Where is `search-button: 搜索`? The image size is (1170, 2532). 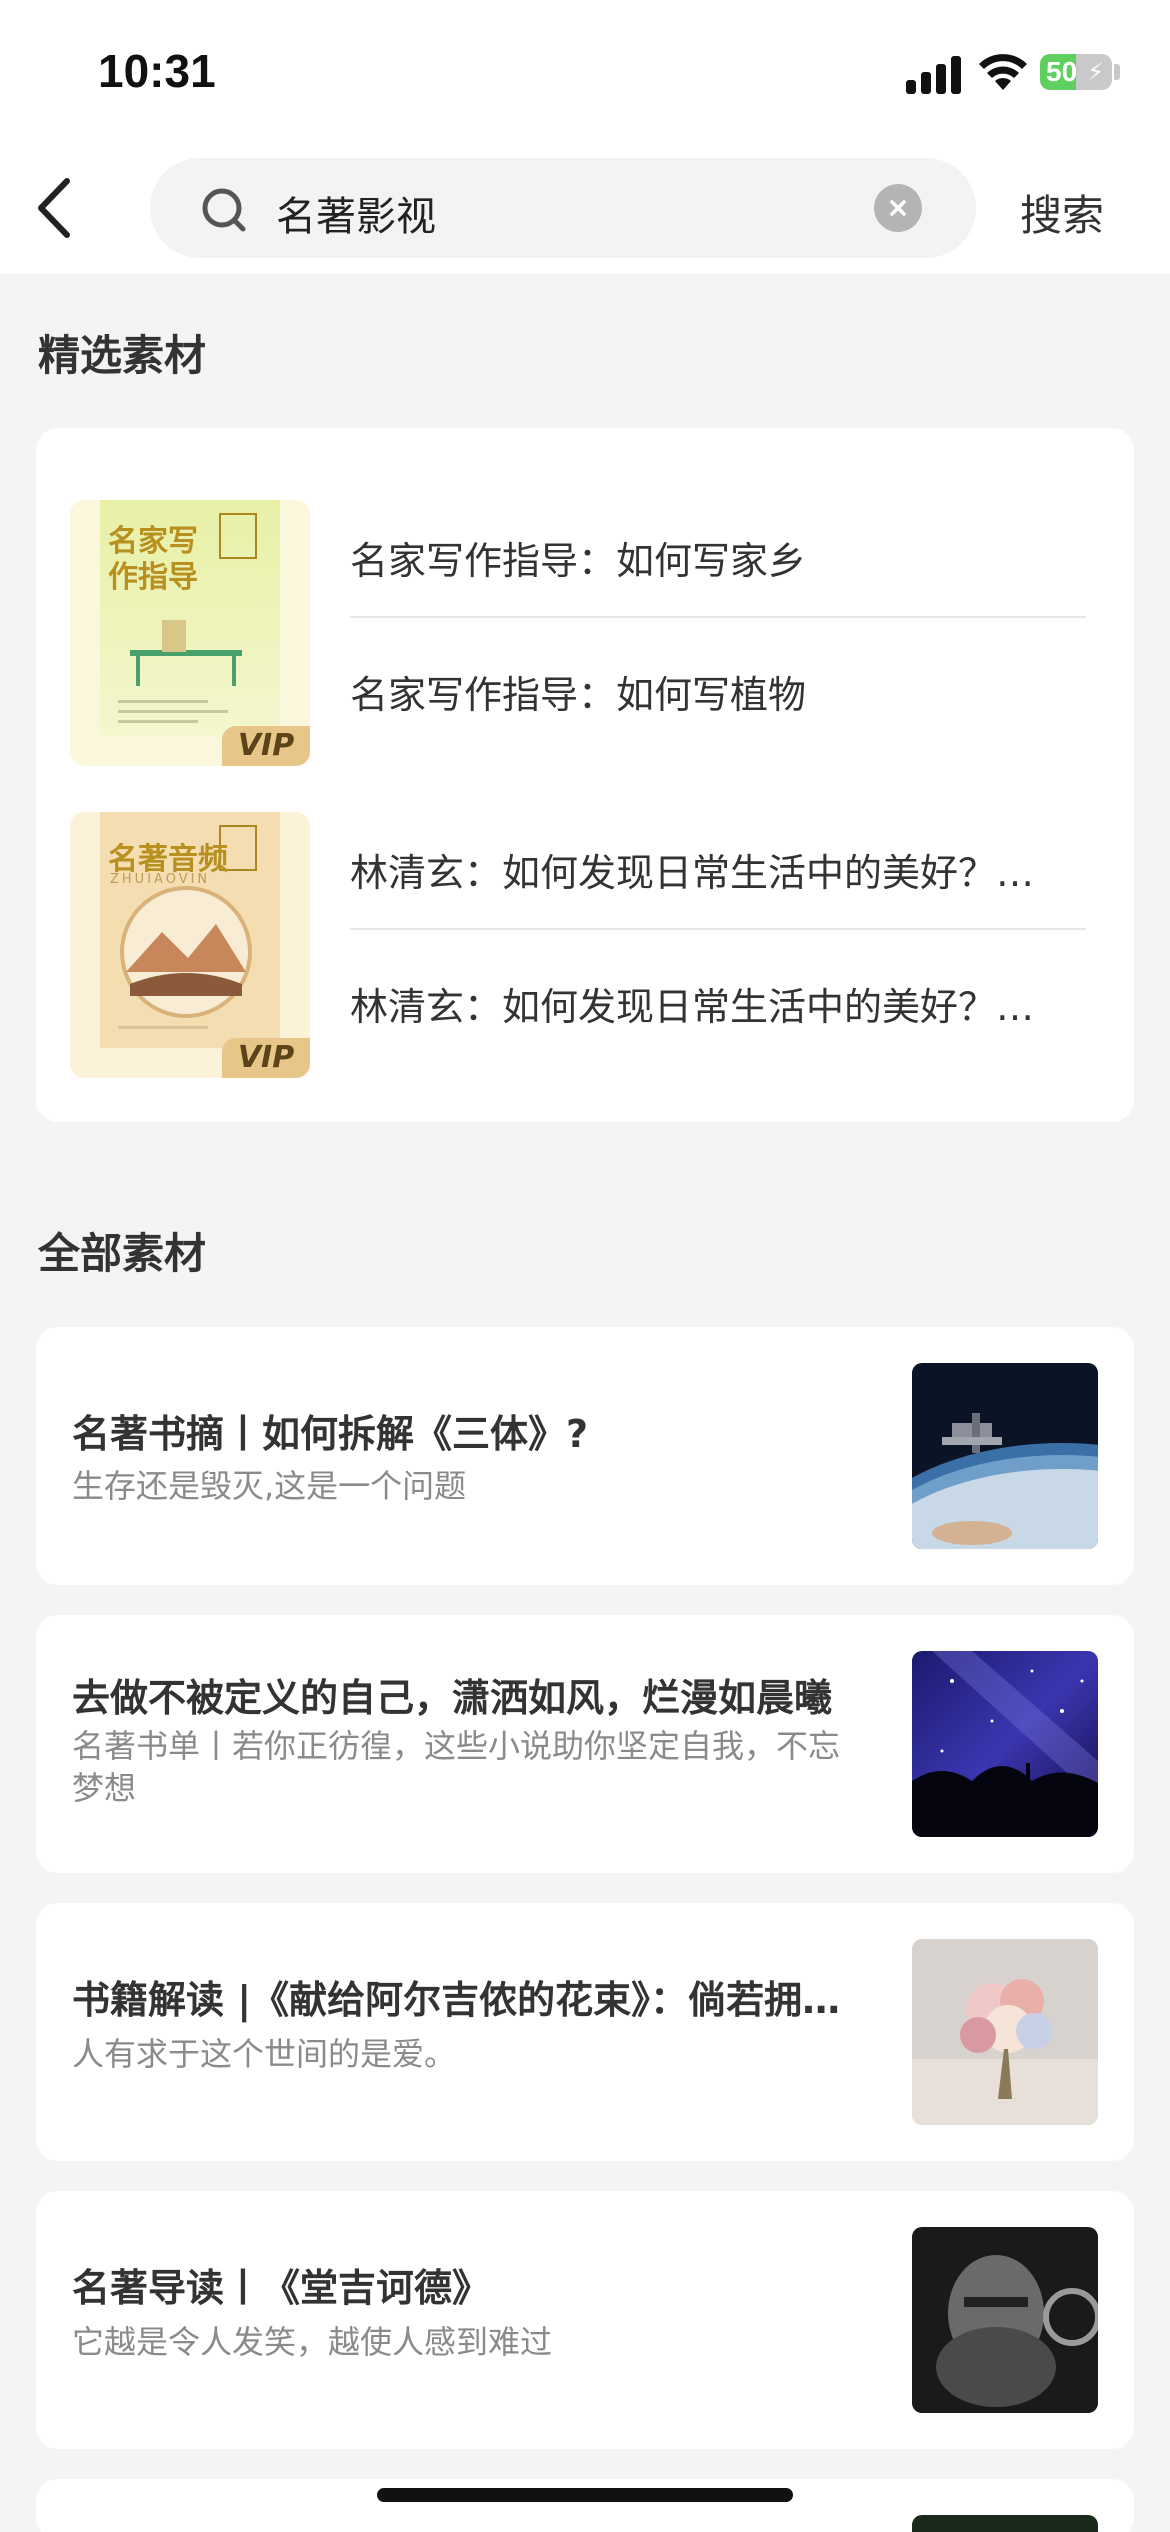
search-button: 搜索 is located at coordinates (1062, 212).